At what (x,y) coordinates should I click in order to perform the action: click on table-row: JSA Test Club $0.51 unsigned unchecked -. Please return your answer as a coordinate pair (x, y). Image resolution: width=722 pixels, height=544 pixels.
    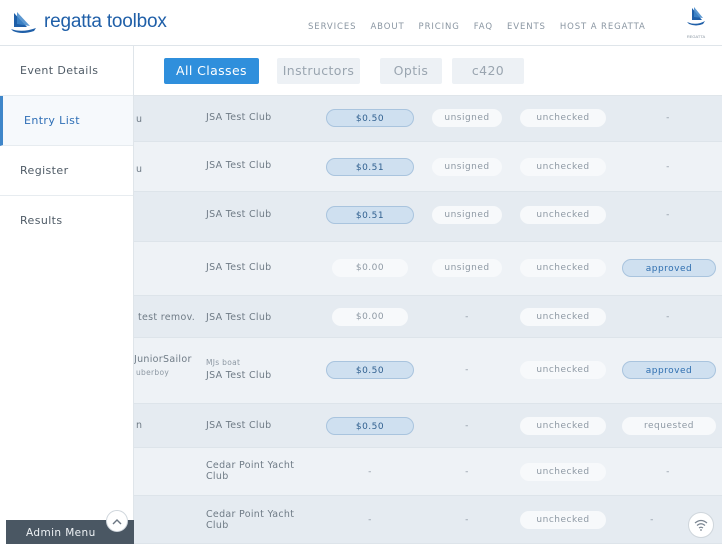
    Looking at the image, I should click on (428, 217).